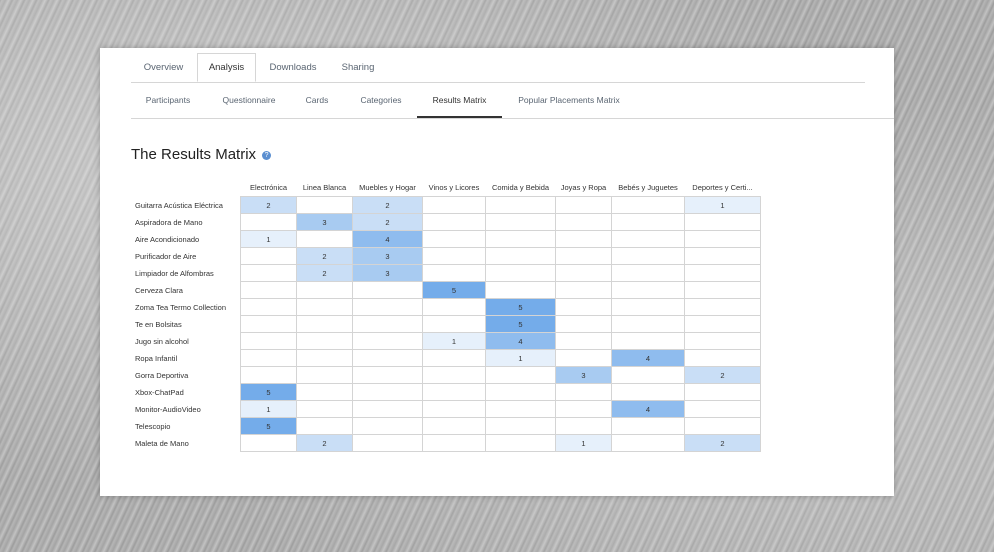  What do you see at coordinates (569, 99) in the screenshot?
I see `subtab-popular-placements-matrix: Popular Placements Matrix` at bounding box center [569, 99].